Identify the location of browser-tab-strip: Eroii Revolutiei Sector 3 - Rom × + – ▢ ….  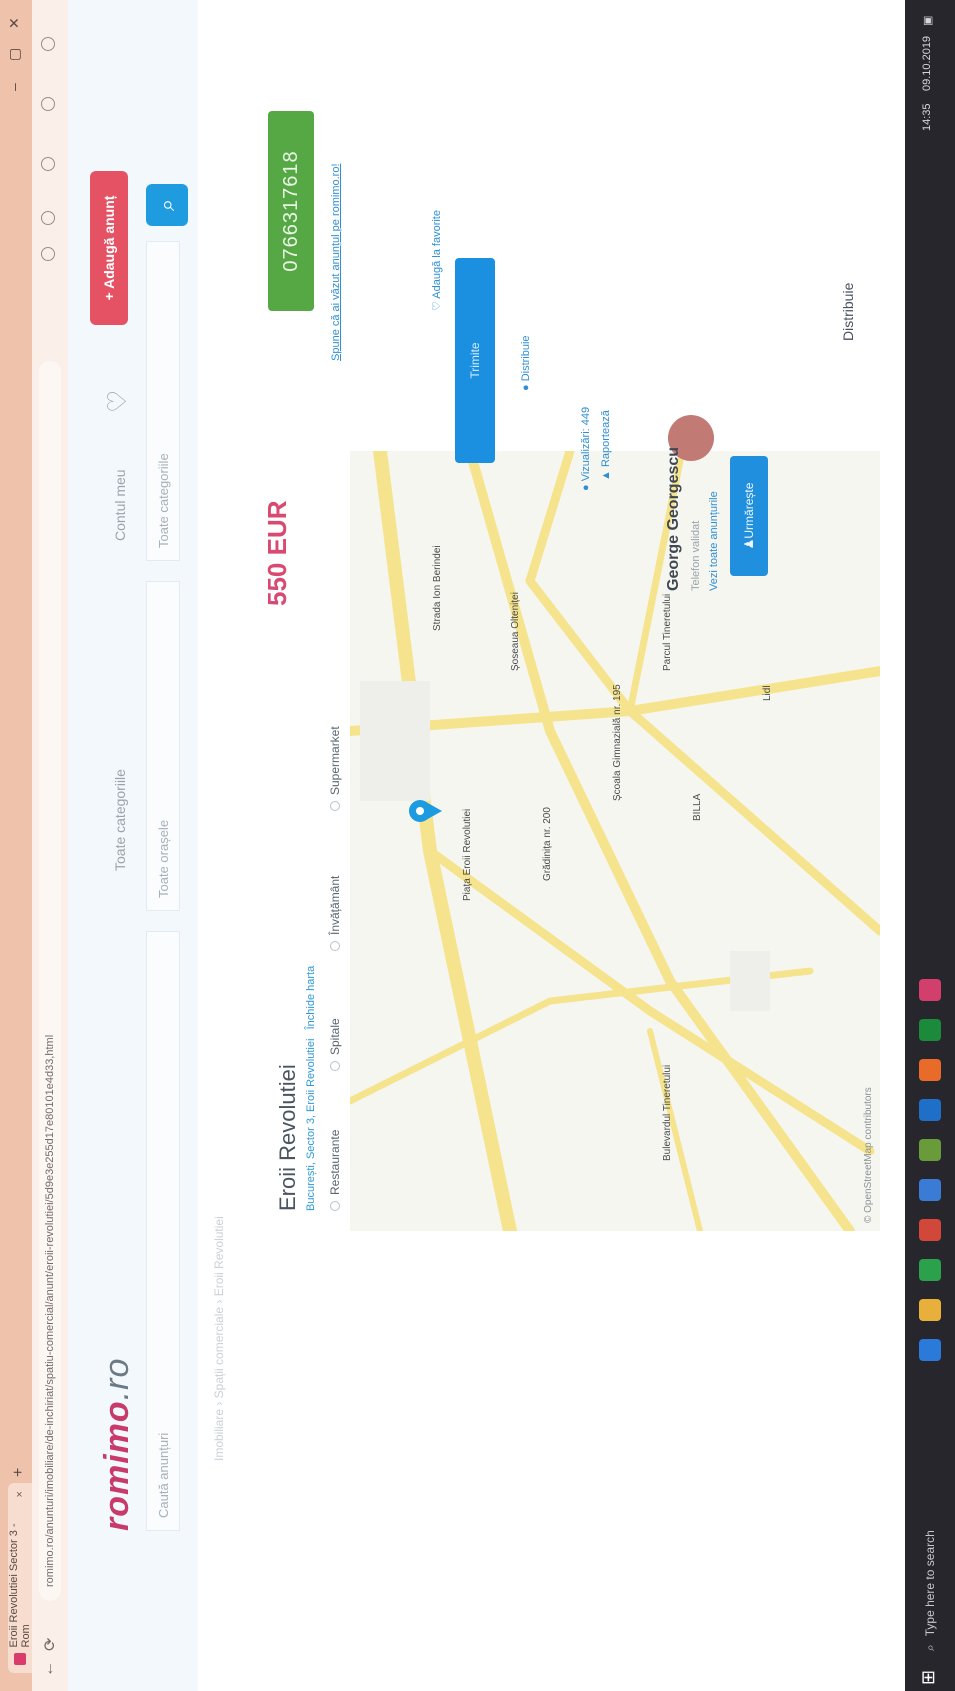
(16, 845).